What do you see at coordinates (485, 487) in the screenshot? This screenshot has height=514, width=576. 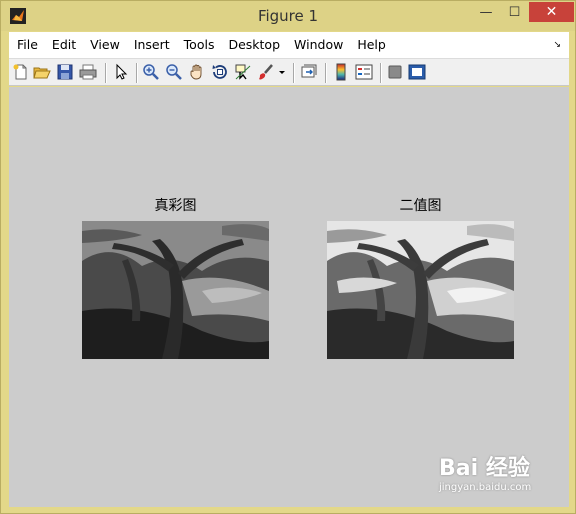 I see `watermark-url: jingyan.baidu.com` at bounding box center [485, 487].